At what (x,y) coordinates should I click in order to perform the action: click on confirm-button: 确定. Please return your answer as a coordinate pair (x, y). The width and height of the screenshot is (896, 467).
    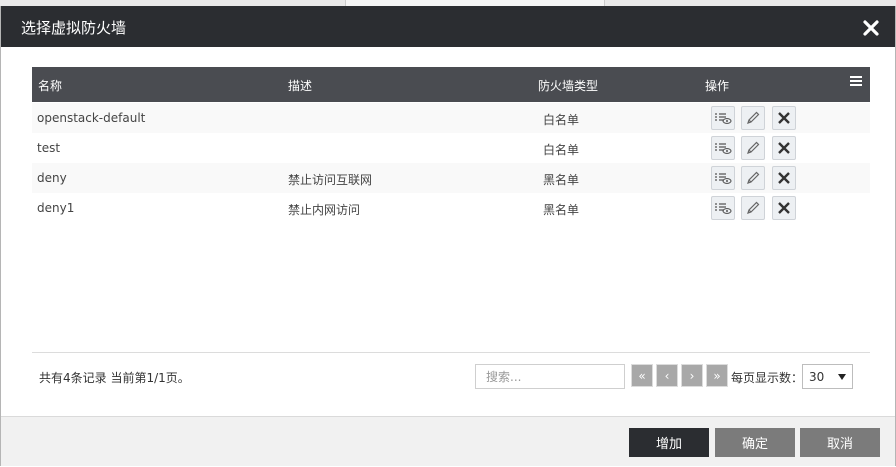
    Looking at the image, I should click on (755, 442).